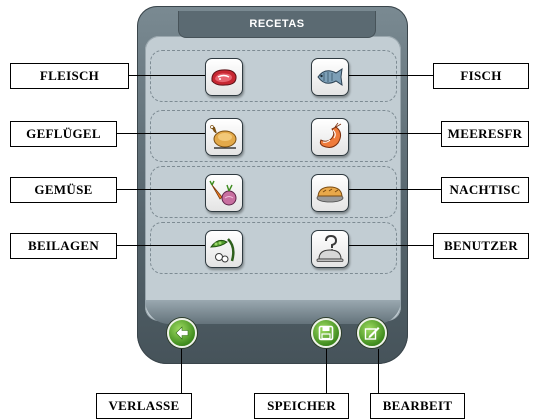 This screenshot has width=535, height=419. Describe the element at coordinates (481, 76) in the screenshot. I see `callout-fisch: FISCH` at that location.